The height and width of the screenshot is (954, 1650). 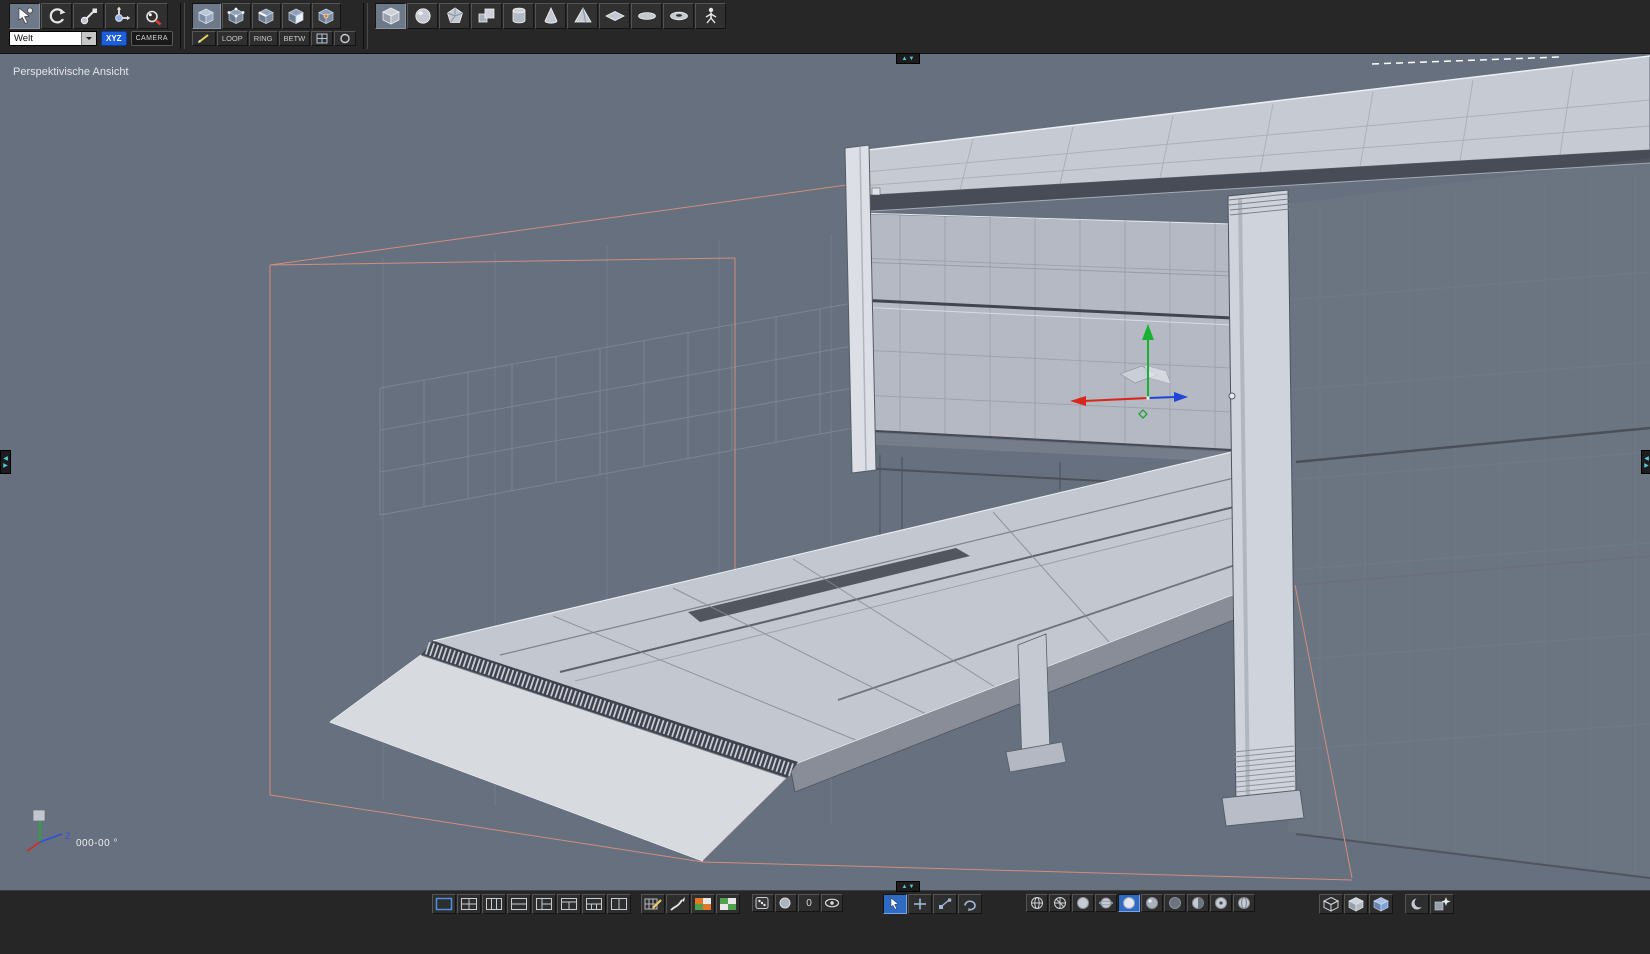 I want to click on material-grid-button, so click(x=703, y=904).